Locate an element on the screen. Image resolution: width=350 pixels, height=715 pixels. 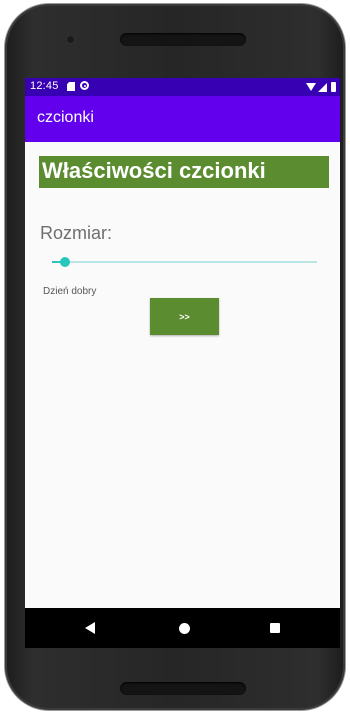
app-title: czcionki is located at coordinates (65, 117).